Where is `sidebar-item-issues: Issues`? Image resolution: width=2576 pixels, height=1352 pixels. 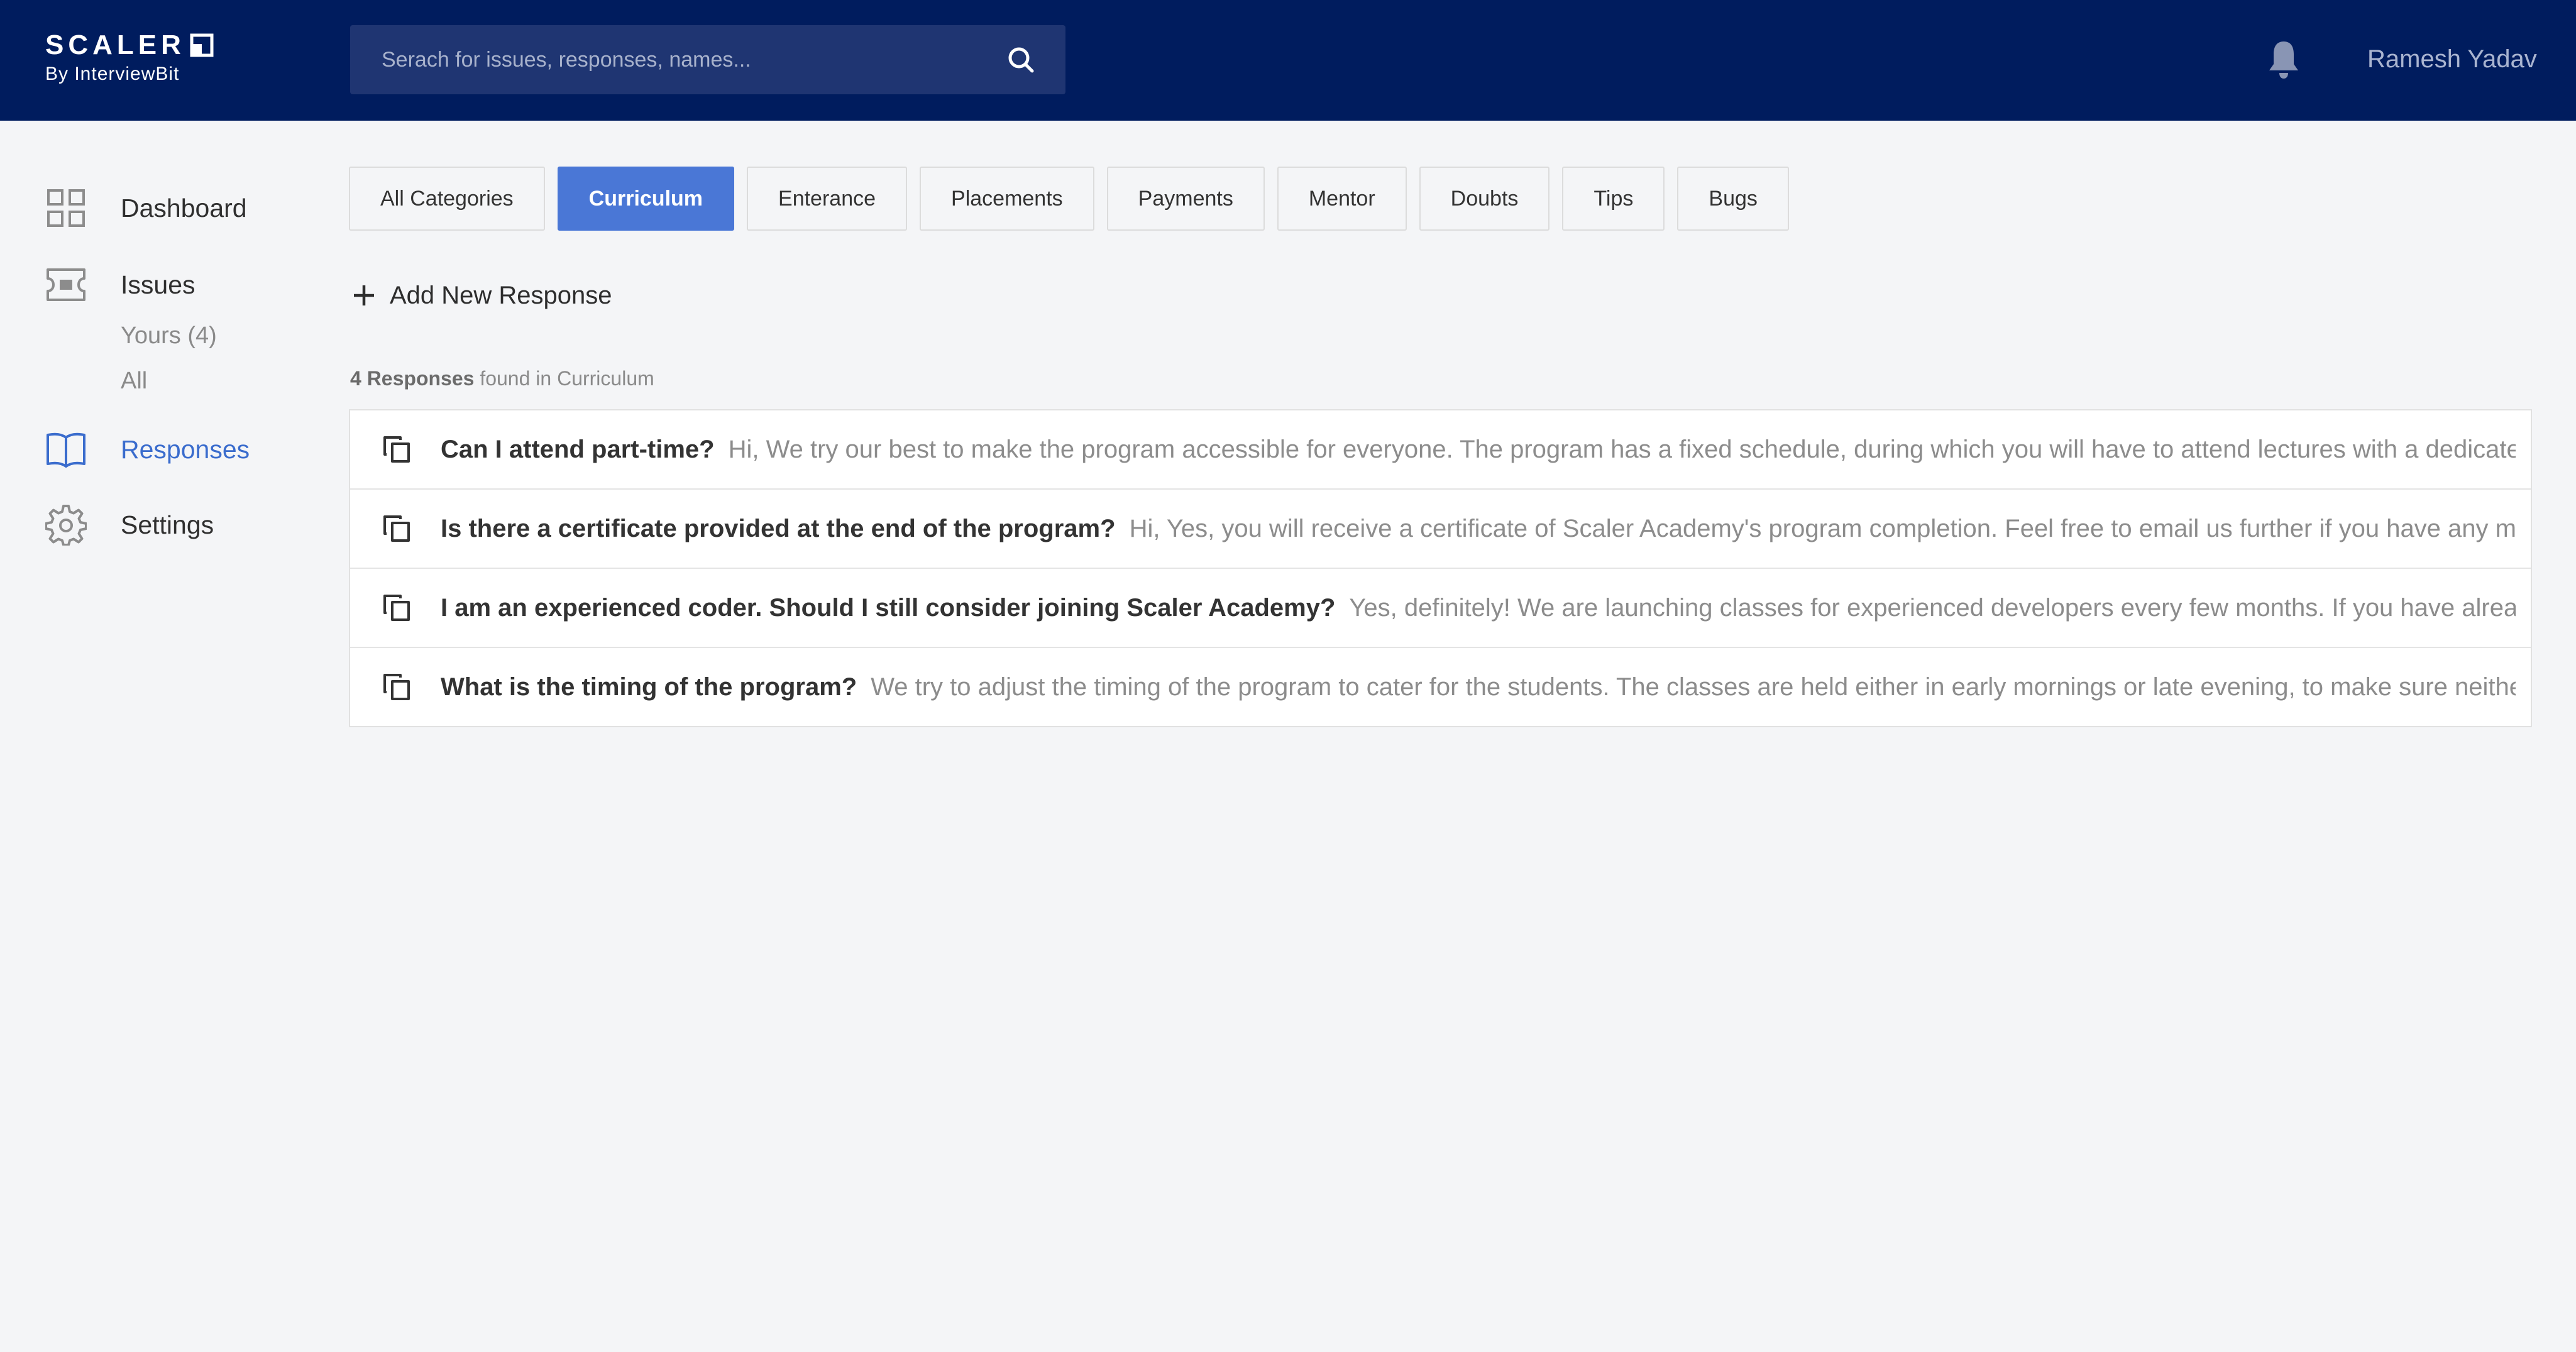 sidebar-item-issues: Issues is located at coordinates (120, 284).